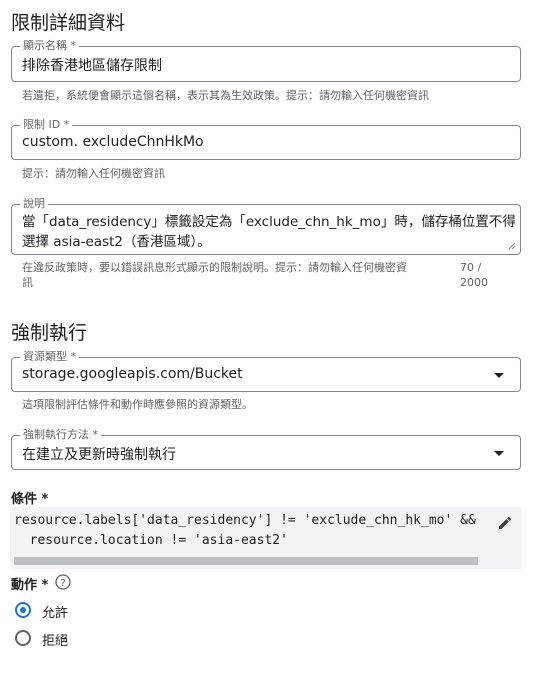  What do you see at coordinates (266, 139) in the screenshot?
I see `constraint-id-field: 限制 ID * custom. excludeChnHkMo` at bounding box center [266, 139].